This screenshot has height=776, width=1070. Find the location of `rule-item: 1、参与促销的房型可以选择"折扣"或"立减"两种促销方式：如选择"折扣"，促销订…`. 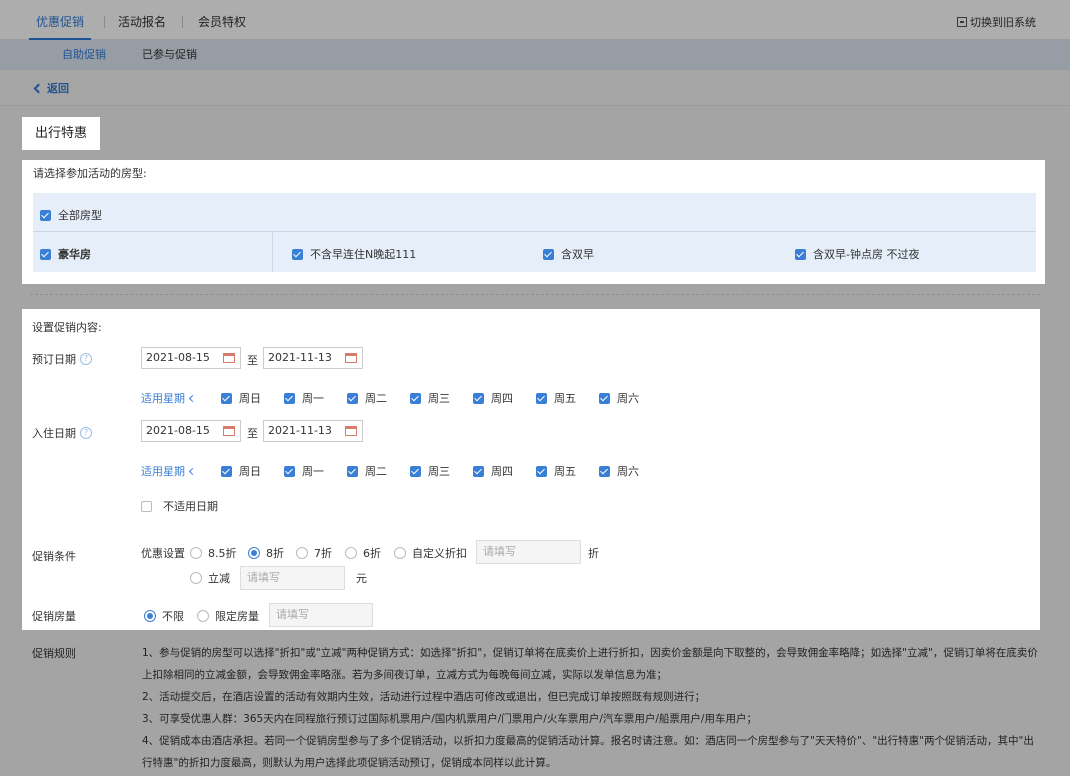

rule-item: 1、参与促销的房型可以选择"折扣"或"立减"两种促销方式：如选择"折扣"，促销订… is located at coordinates (590, 664).